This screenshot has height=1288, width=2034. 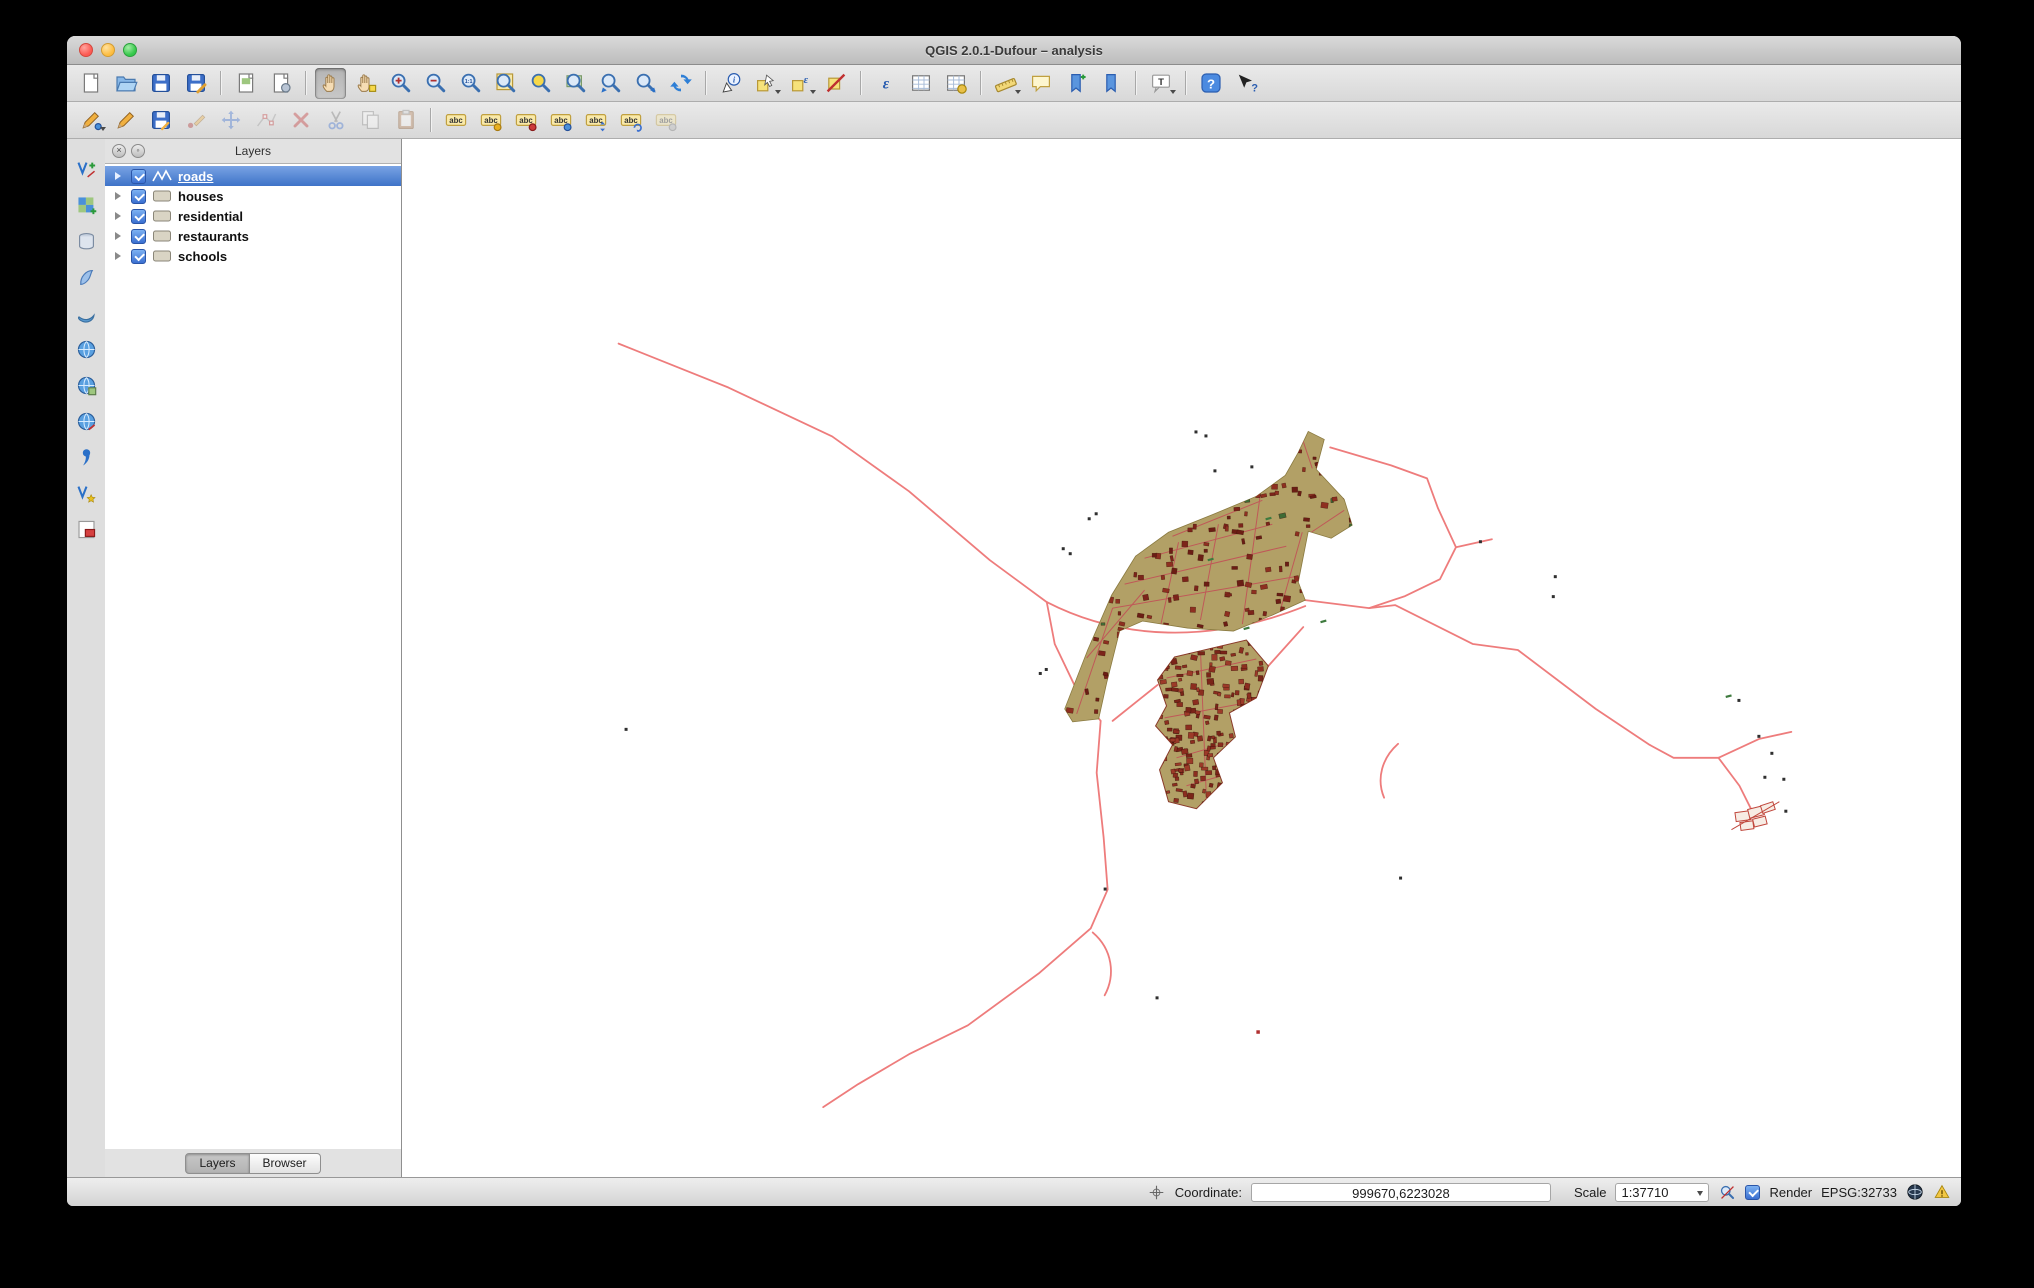 I want to click on deselect-all-button, so click(x=835, y=83).